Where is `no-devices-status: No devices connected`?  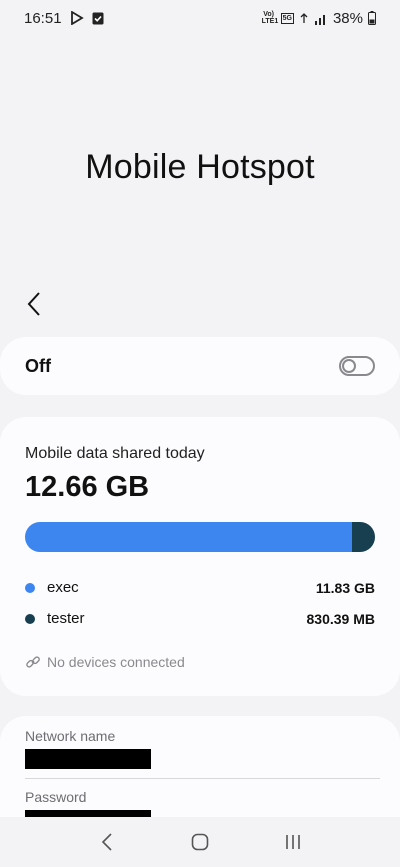 no-devices-status: No devices connected is located at coordinates (105, 662).